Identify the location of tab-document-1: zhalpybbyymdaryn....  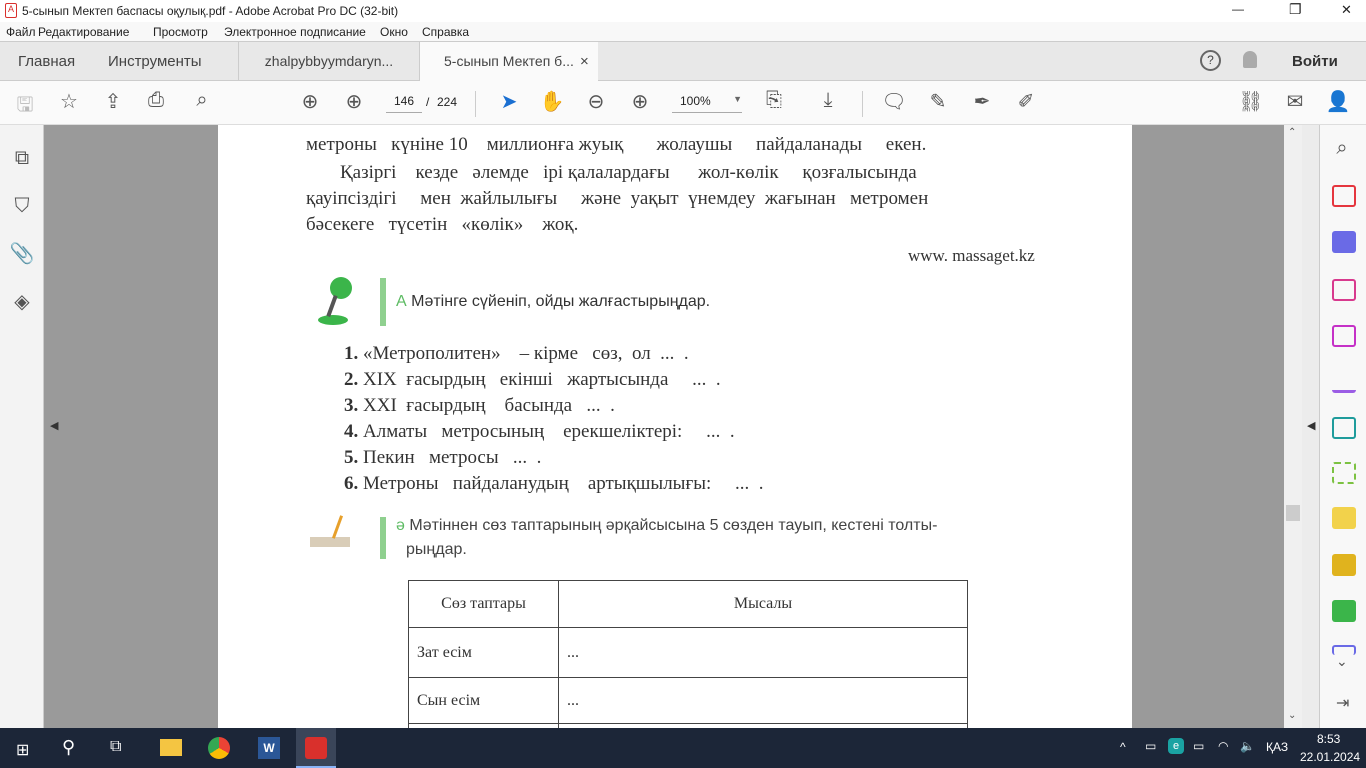
(329, 61).